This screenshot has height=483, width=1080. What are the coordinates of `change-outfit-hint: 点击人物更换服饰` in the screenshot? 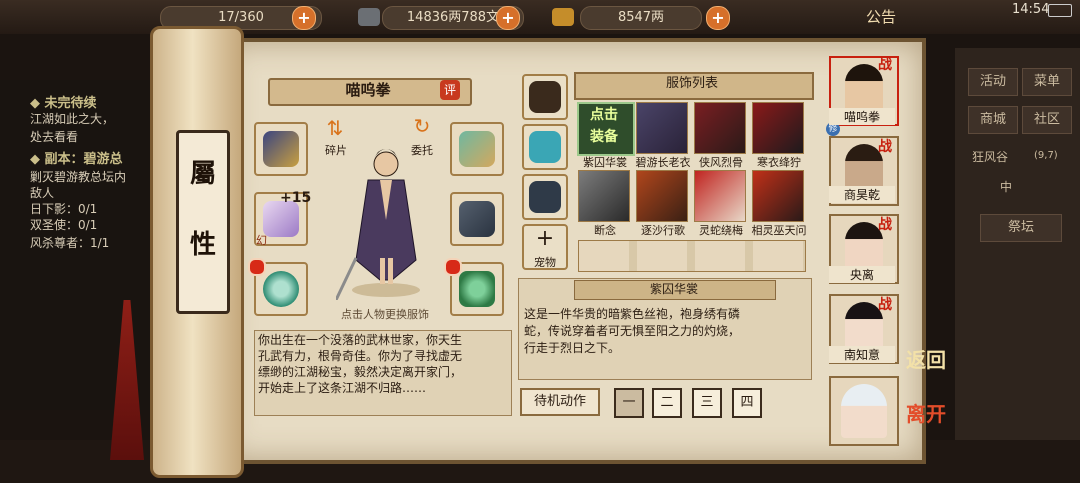 It's located at (385, 314).